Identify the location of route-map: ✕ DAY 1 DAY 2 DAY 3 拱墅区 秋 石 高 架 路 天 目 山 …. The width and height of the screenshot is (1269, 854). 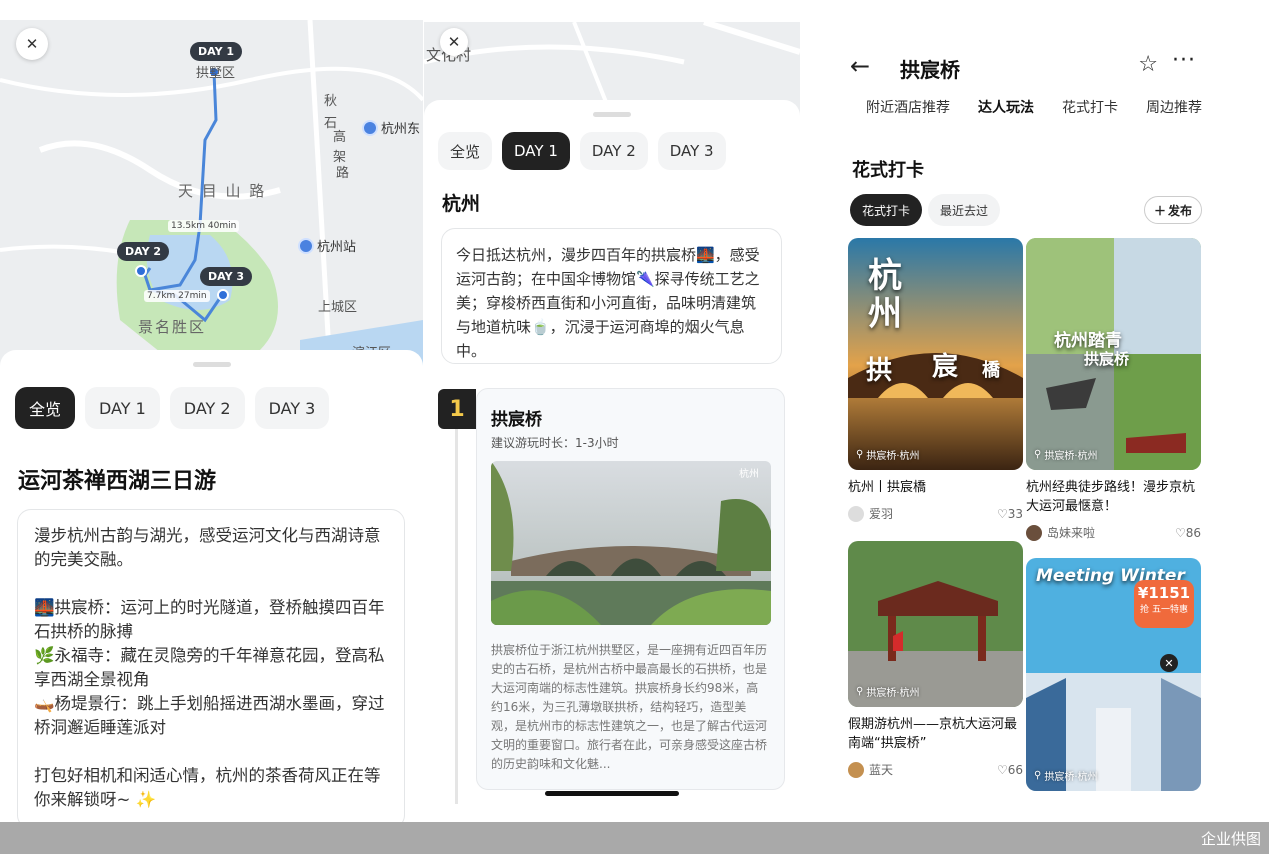
(211, 195).